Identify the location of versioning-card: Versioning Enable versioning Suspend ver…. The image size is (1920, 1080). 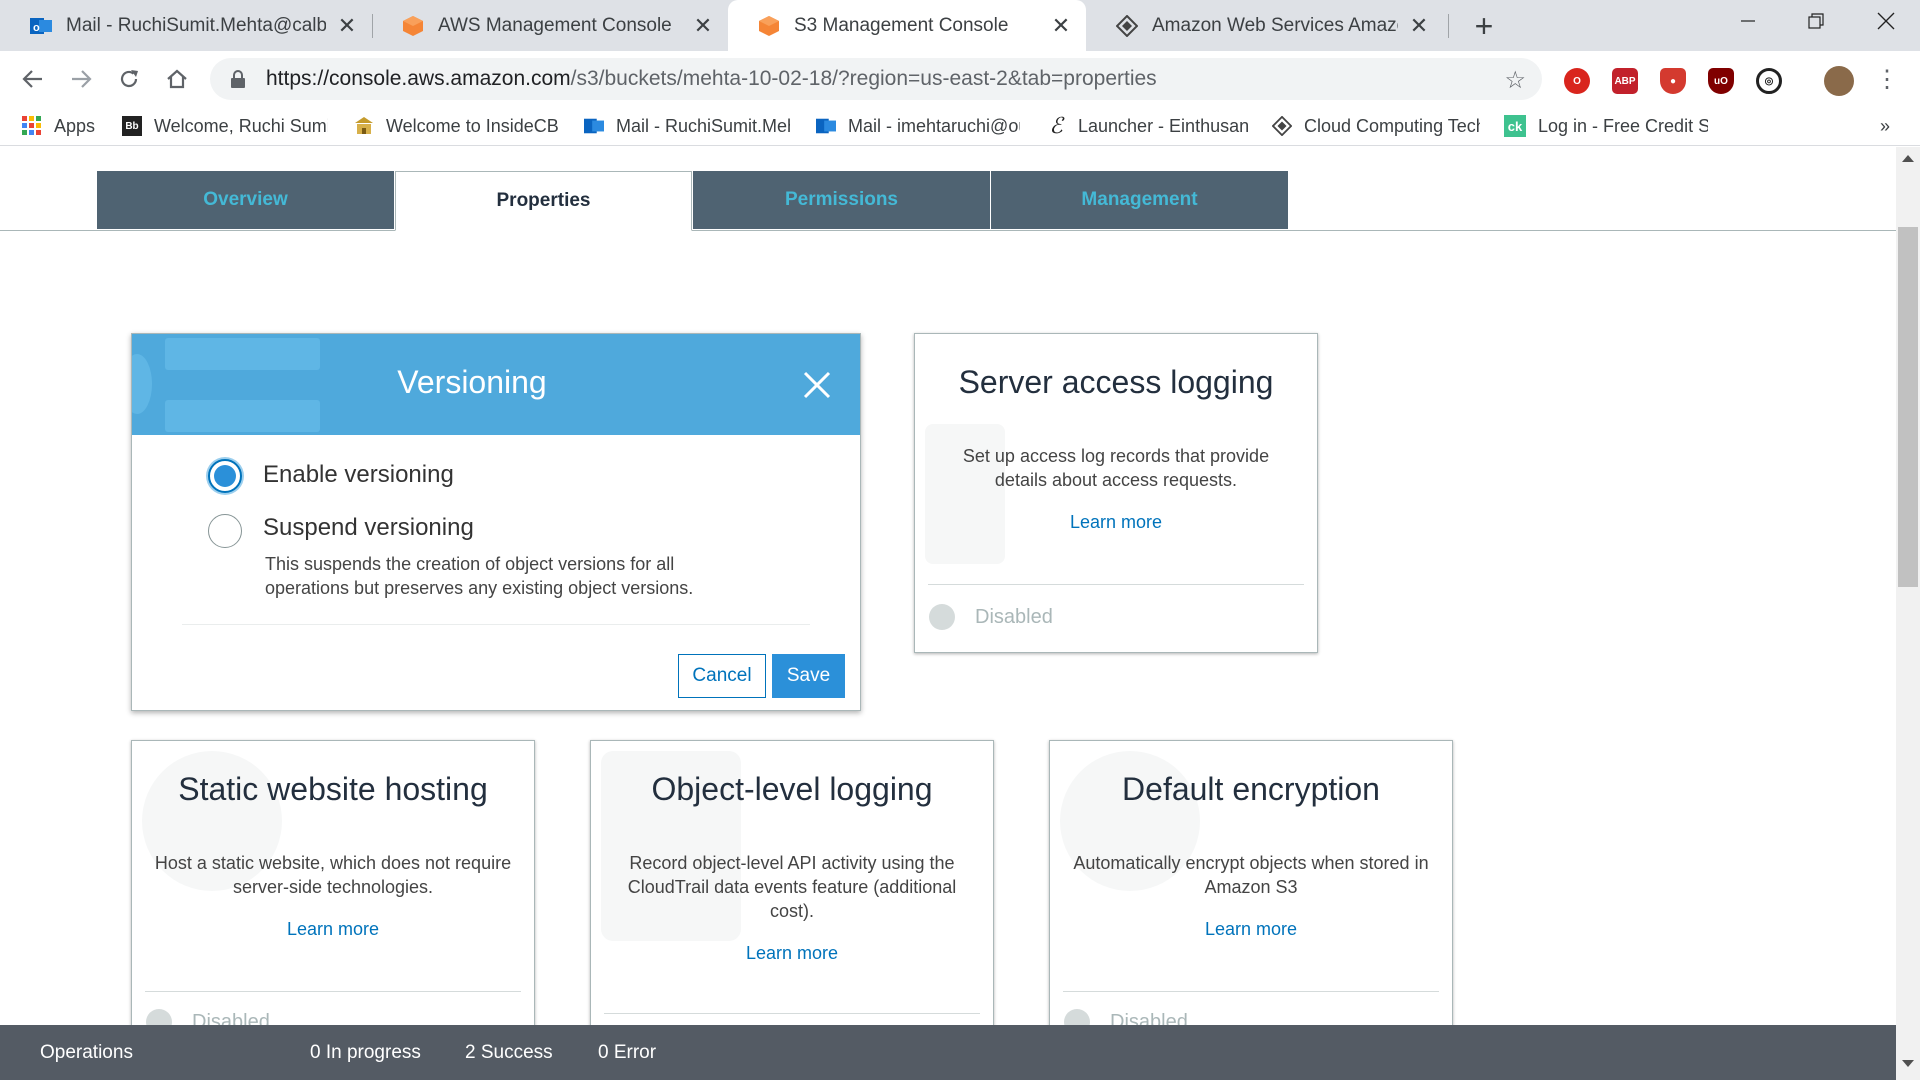
(496, 522).